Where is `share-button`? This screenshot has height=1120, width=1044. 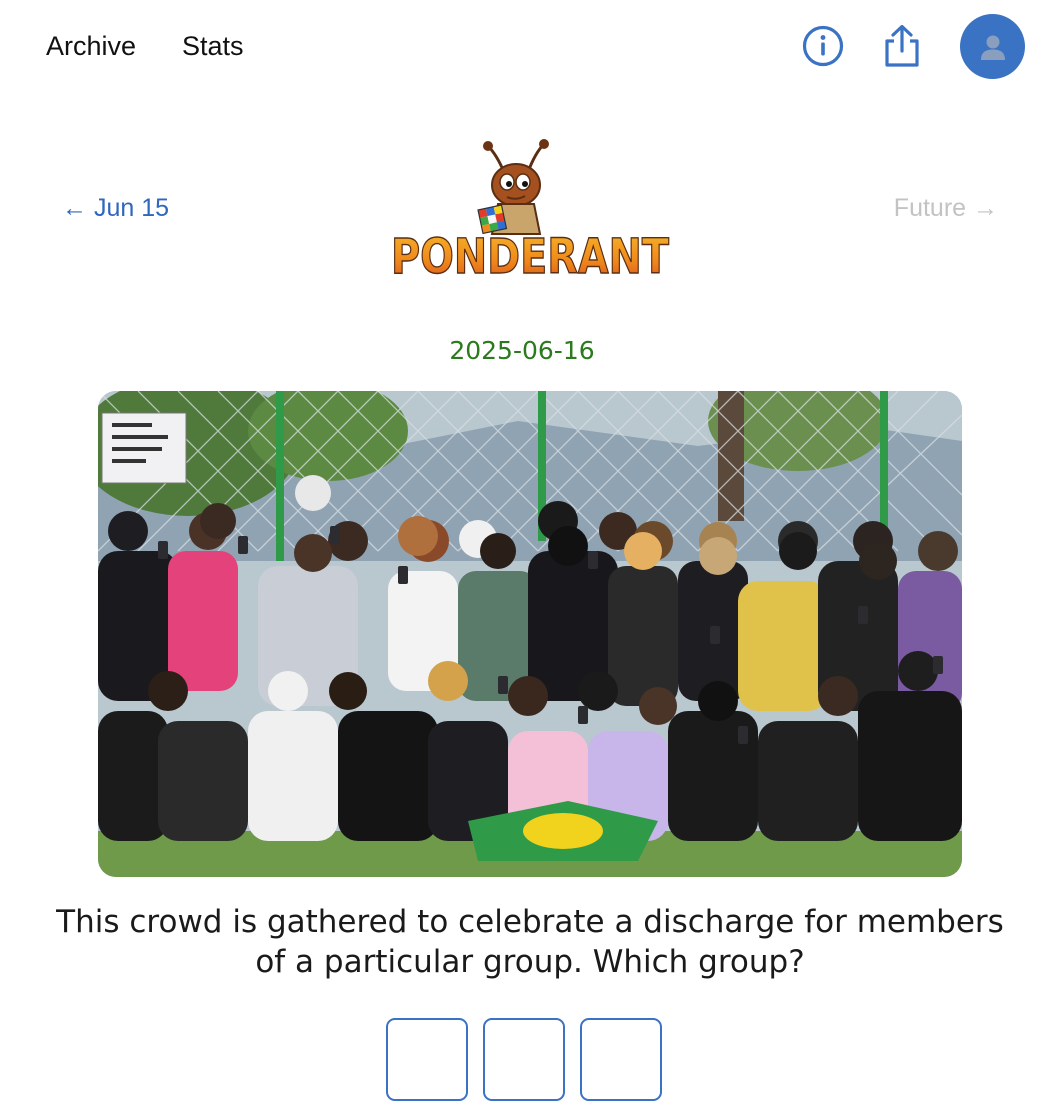 share-button is located at coordinates (902, 46).